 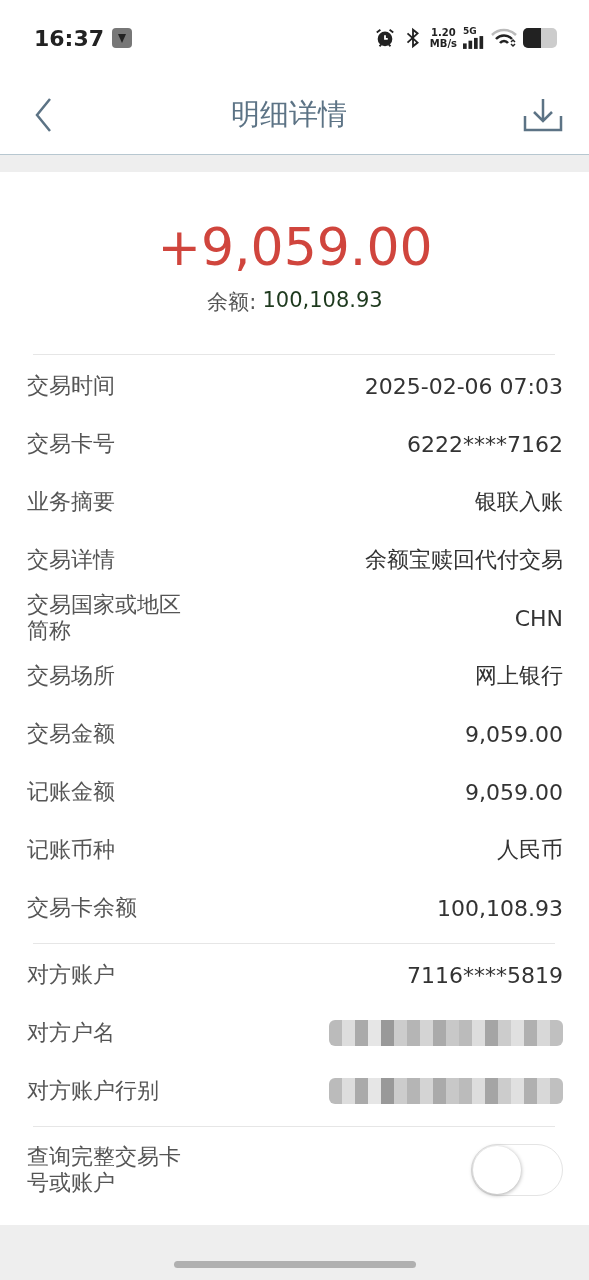 What do you see at coordinates (463, 386) in the screenshot?
I see `field-value: 2025-02-06 07:03` at bounding box center [463, 386].